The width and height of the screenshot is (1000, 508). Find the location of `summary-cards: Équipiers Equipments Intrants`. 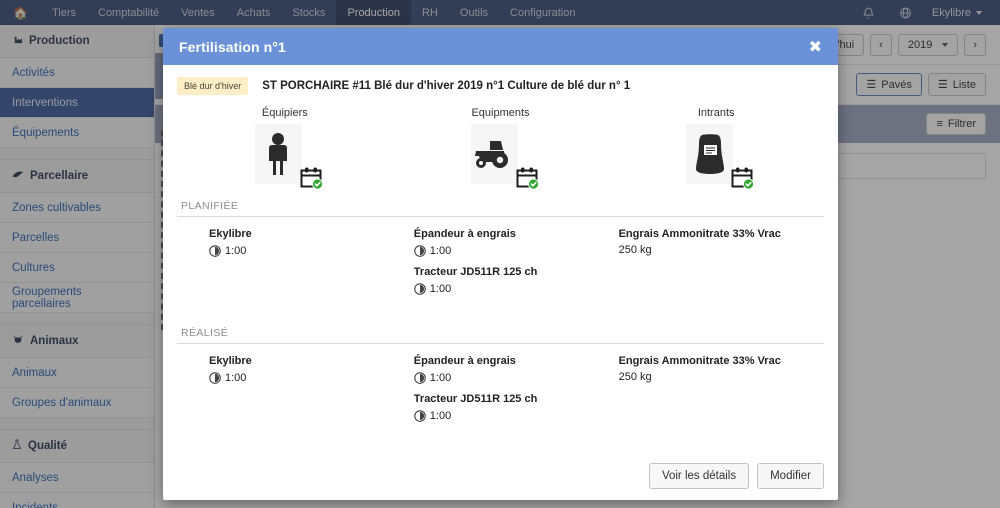

summary-cards: Équipiers Equipments Intrants is located at coordinates (500, 145).